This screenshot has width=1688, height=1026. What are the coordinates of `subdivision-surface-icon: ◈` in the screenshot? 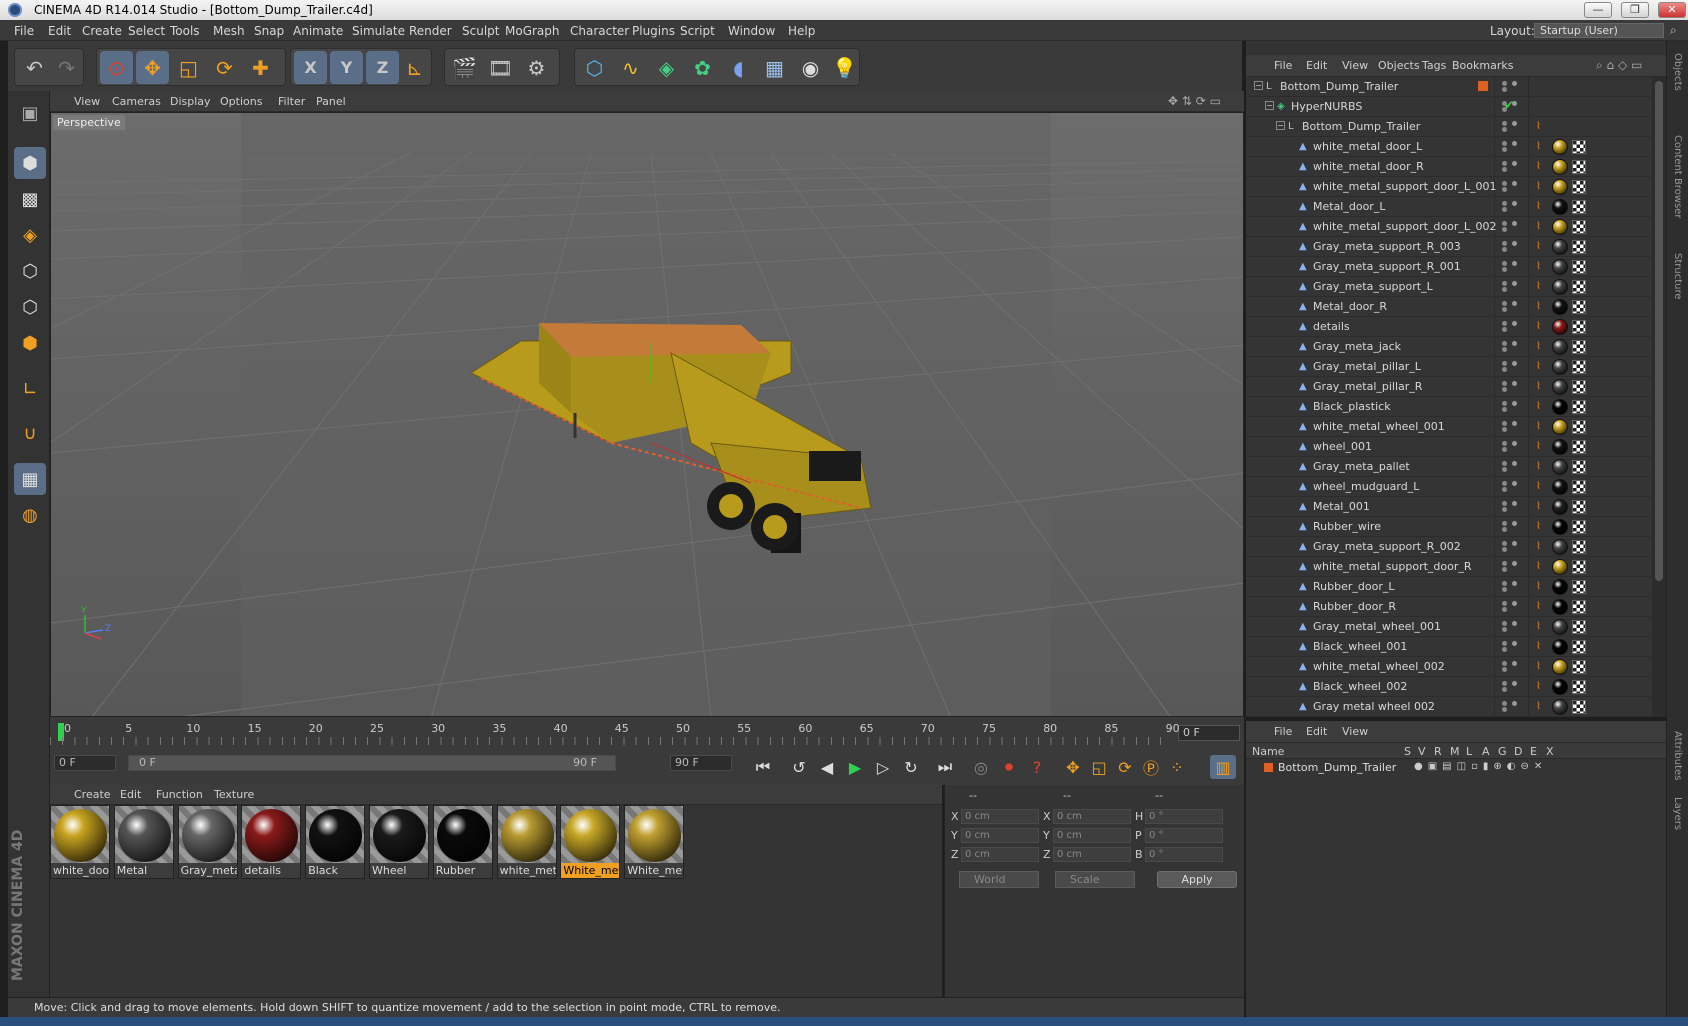 It's located at (666, 67).